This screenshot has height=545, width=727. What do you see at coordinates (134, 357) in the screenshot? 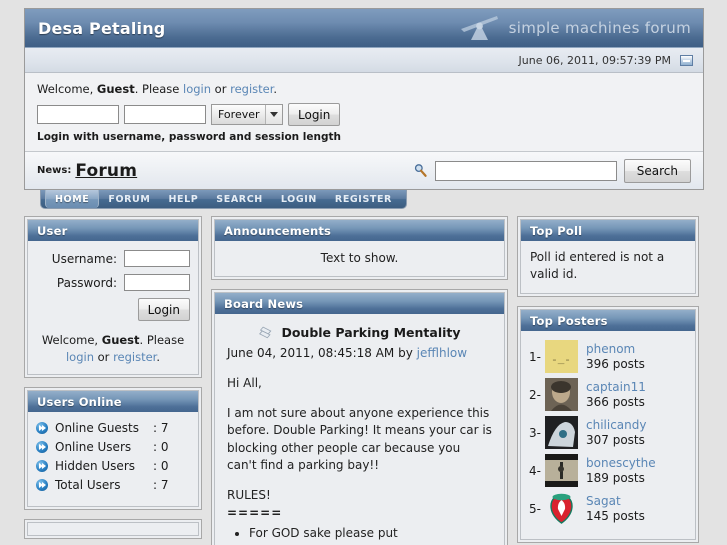
I see `sidebar-register-link: register` at bounding box center [134, 357].